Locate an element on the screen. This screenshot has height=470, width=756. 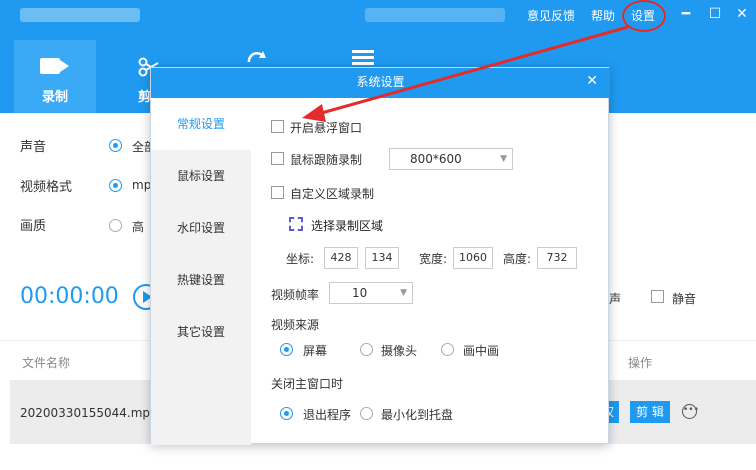
width-label: 宽度: is located at coordinates (433, 259).